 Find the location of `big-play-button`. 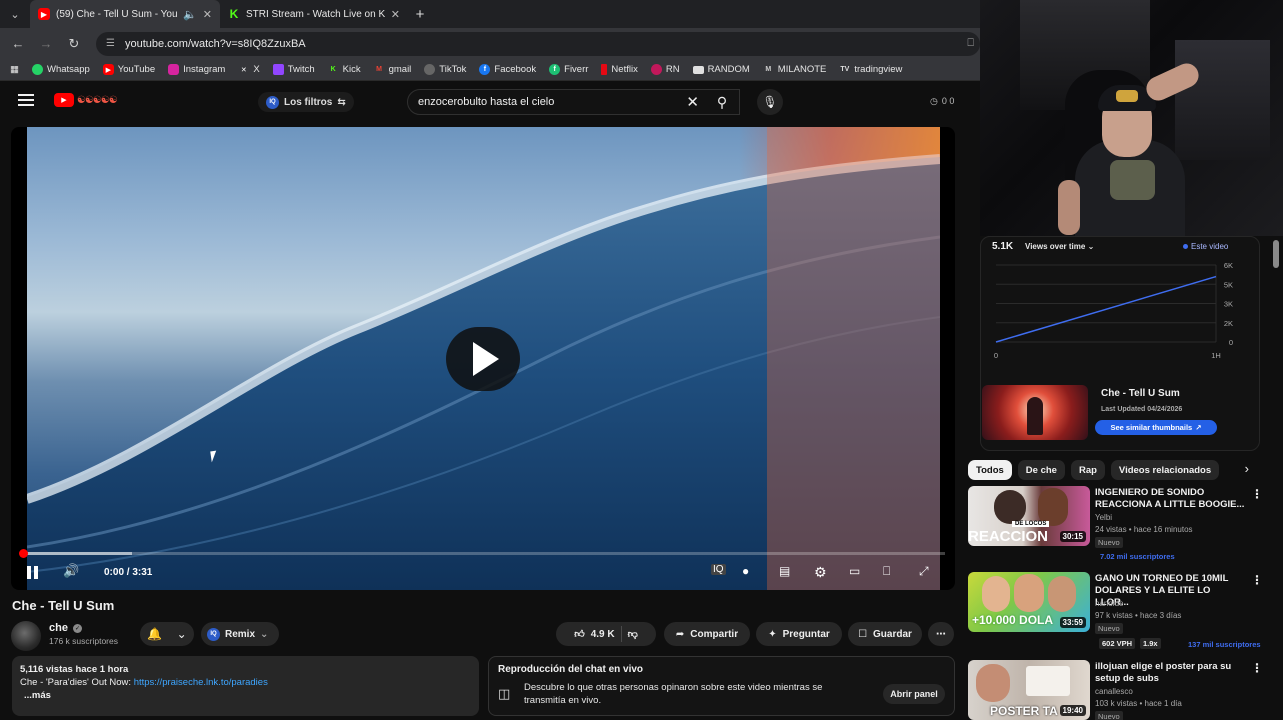

big-play-button is located at coordinates (483, 359).